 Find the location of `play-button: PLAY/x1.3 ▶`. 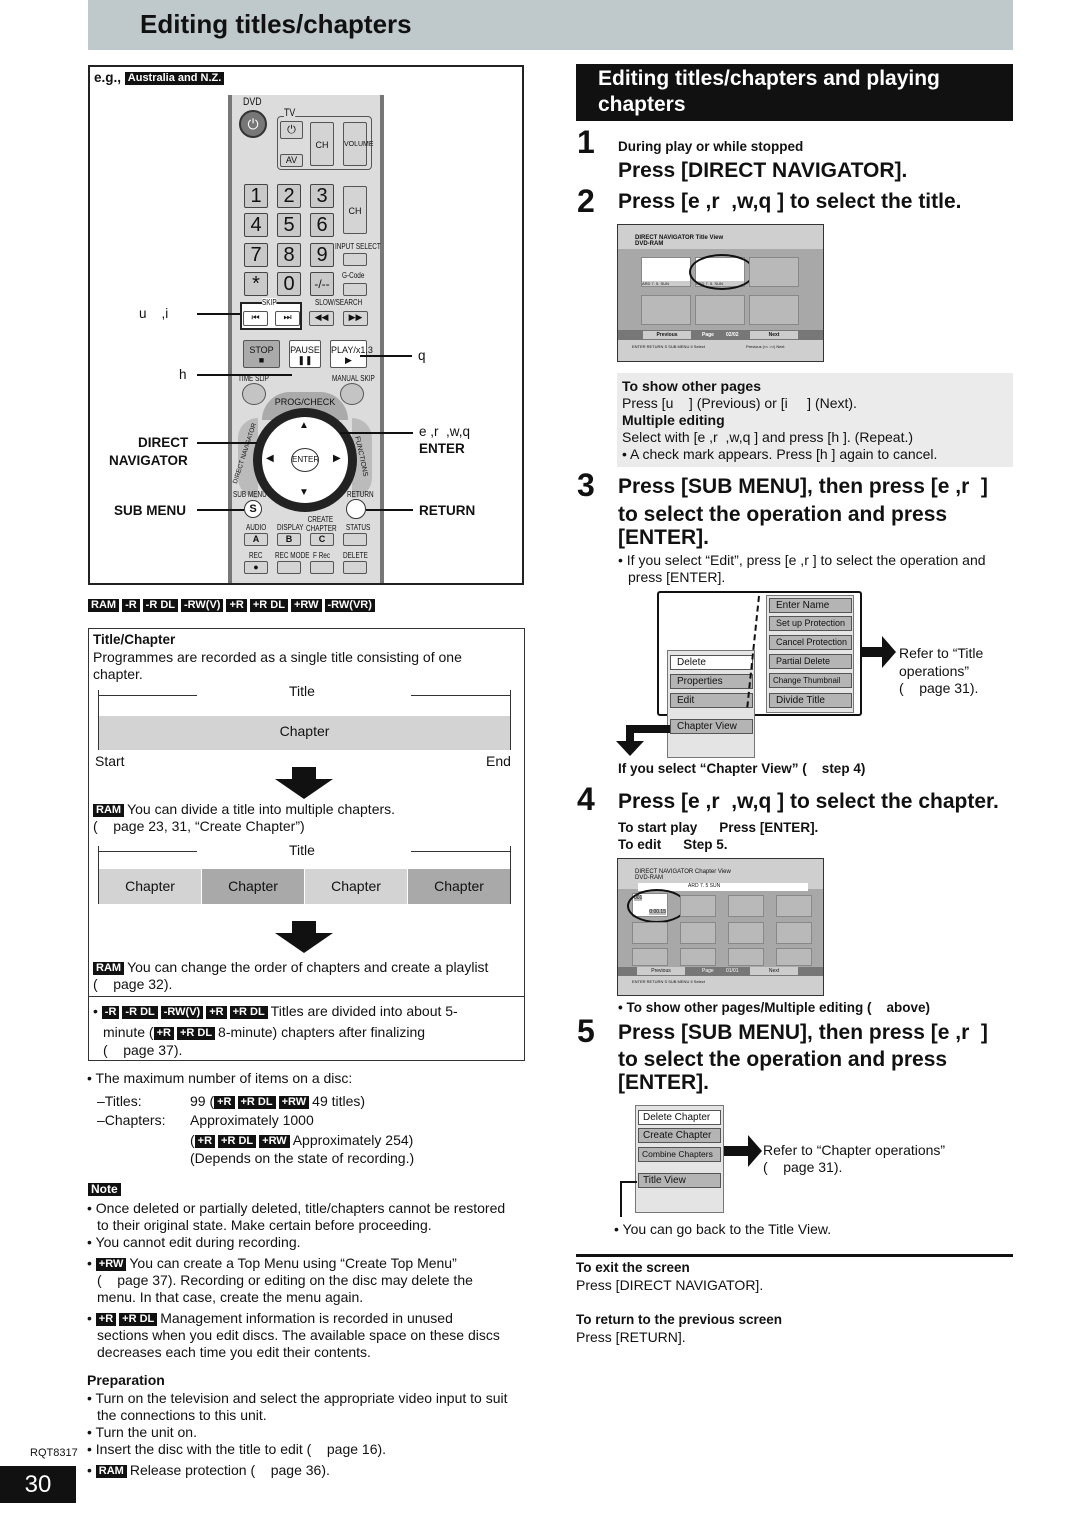

play-button: PLAY/x1.3 ▶ is located at coordinates (351, 354).